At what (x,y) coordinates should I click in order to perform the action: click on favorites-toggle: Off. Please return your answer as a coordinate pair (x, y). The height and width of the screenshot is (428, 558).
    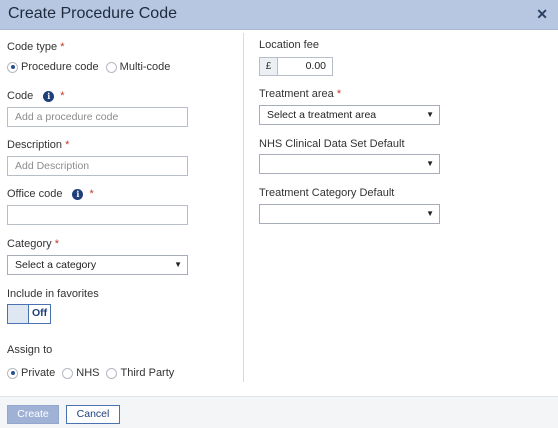
    Looking at the image, I should click on (29, 314).